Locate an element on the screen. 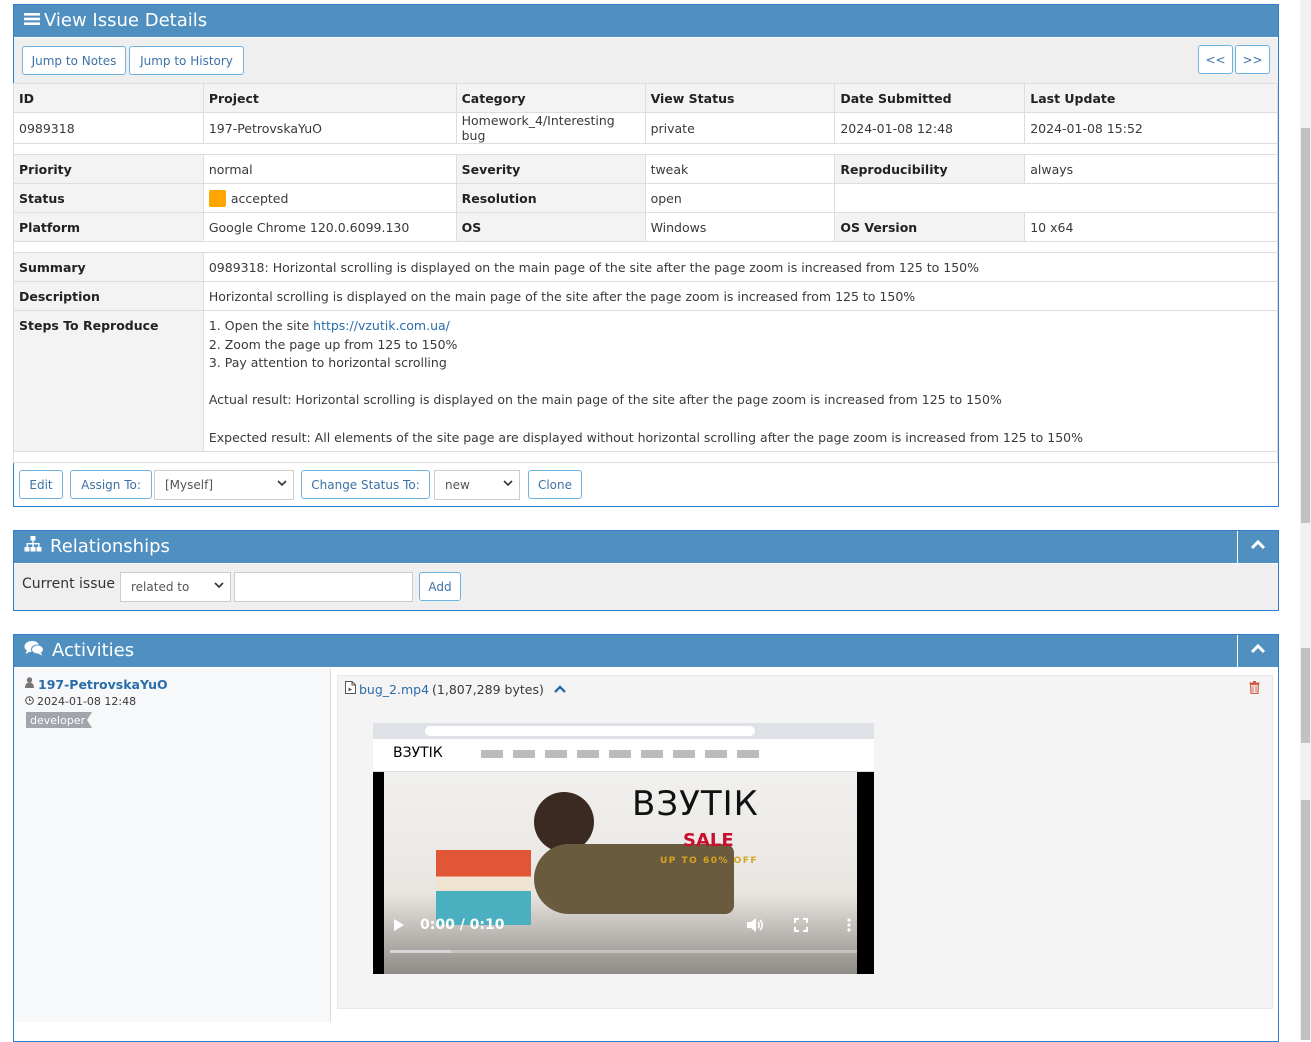 This screenshot has width=1311, height=1042. platform-value: Google Chrome 120.0.6099.130 is located at coordinates (329, 227).